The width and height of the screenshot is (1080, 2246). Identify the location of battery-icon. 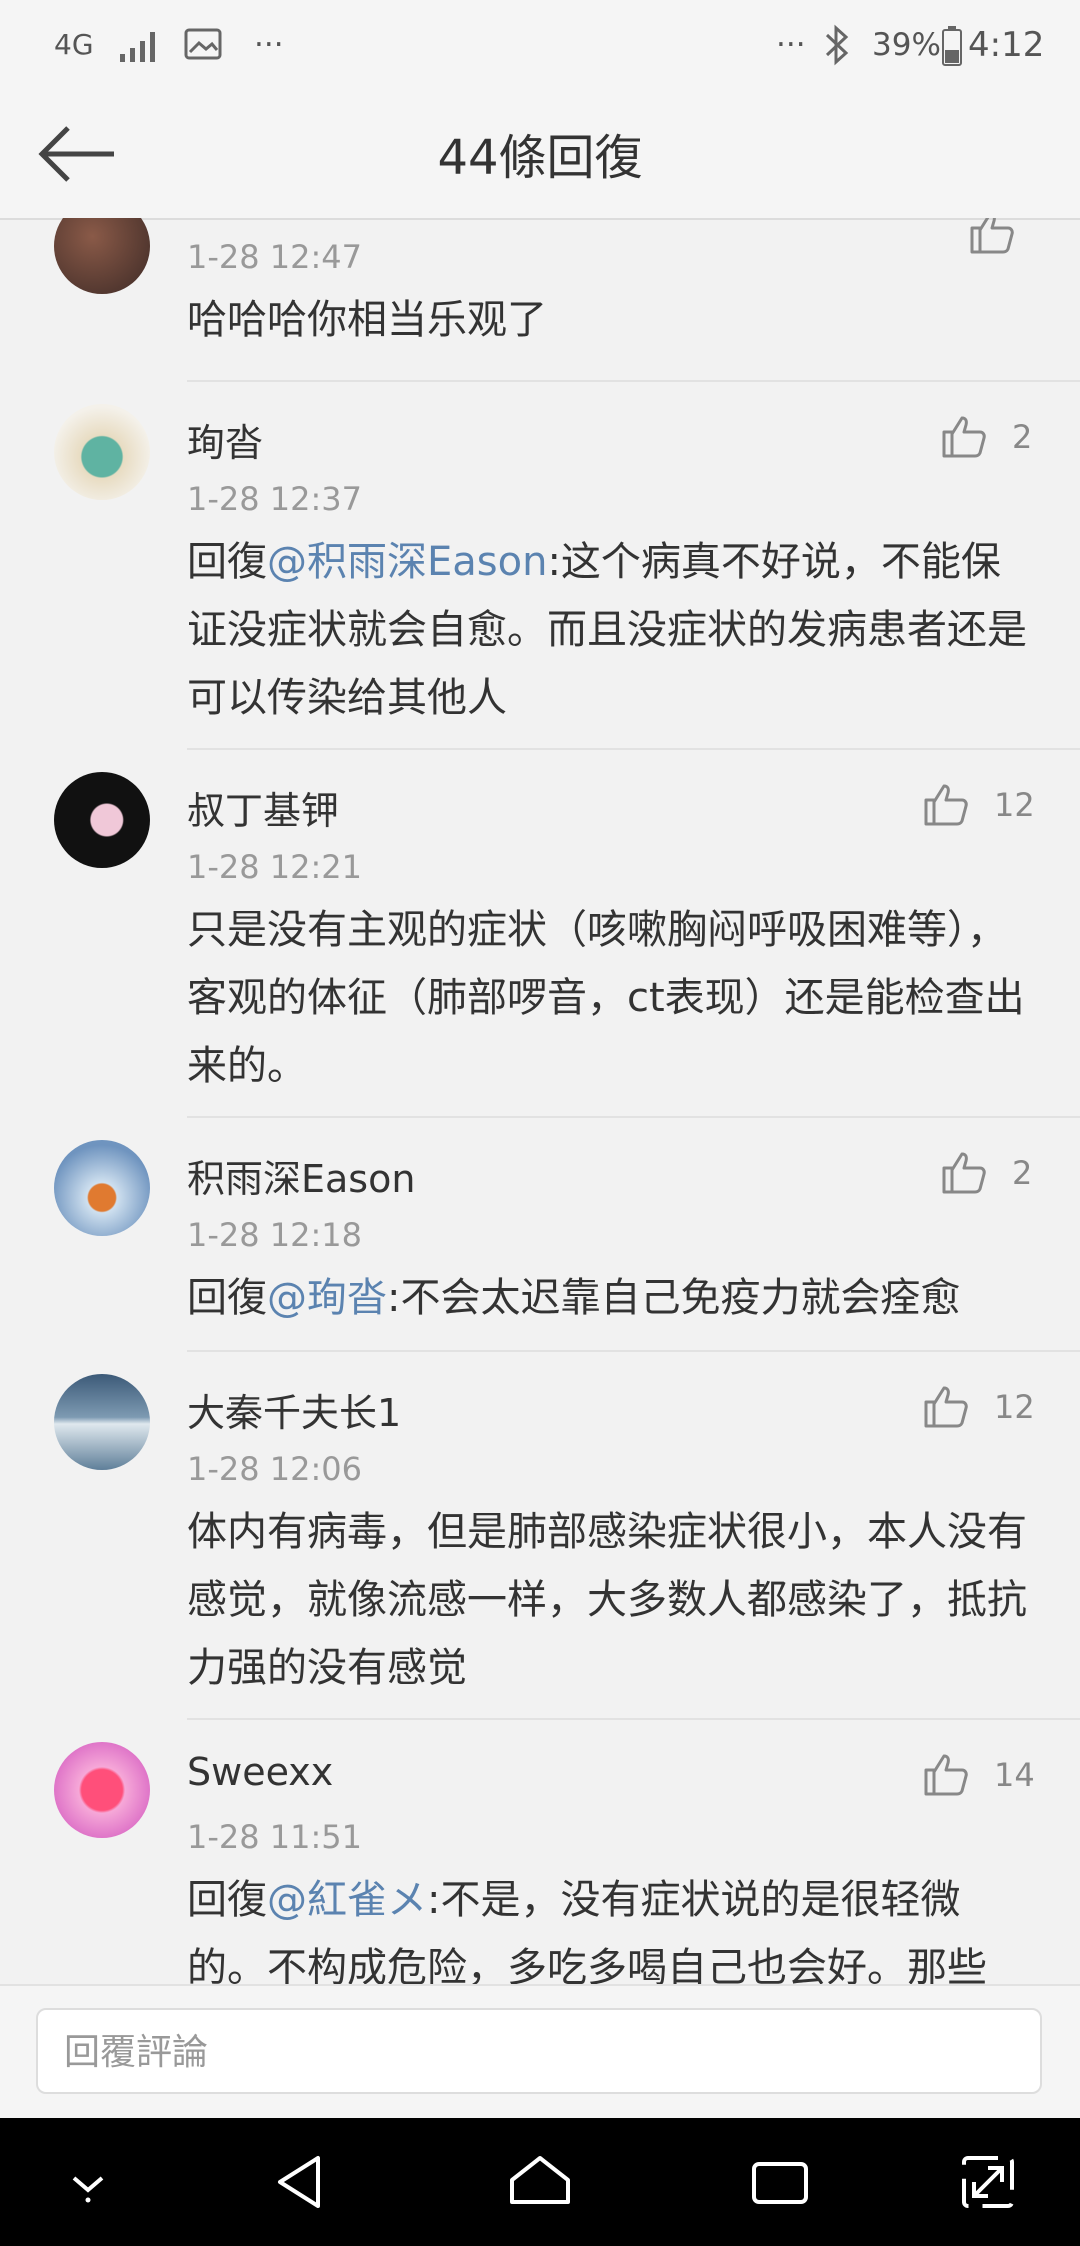
(952, 46).